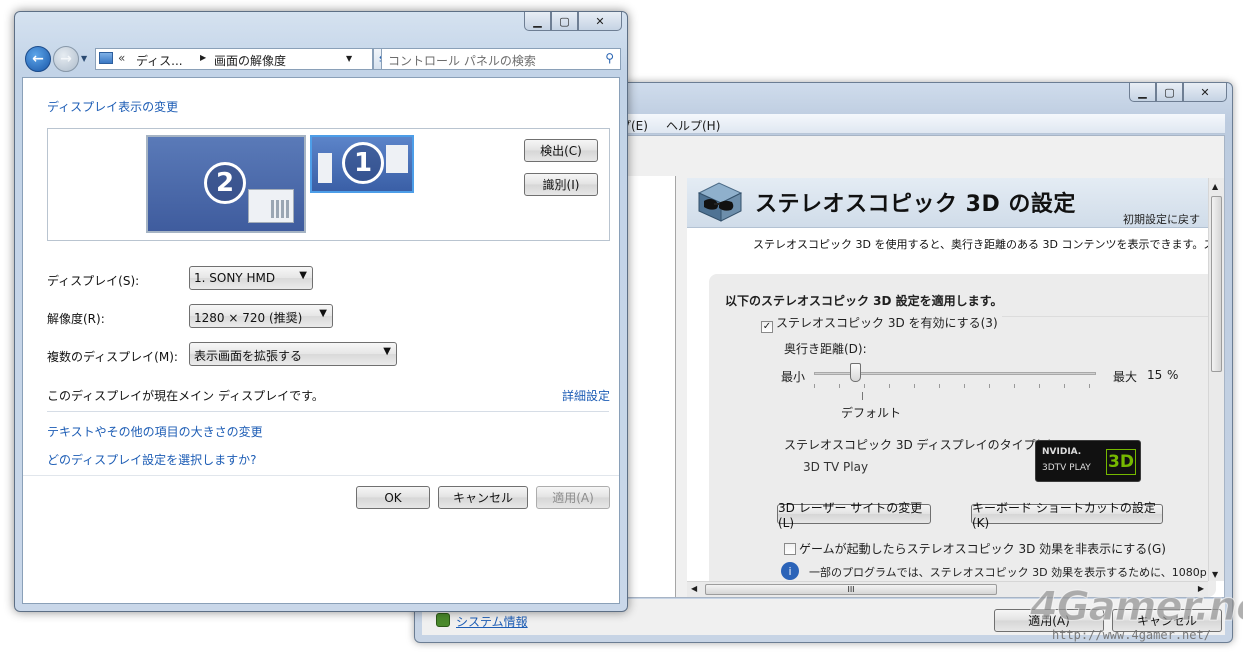  I want to click on vertical-scrollbar: ▲ ▼, so click(1216, 379).